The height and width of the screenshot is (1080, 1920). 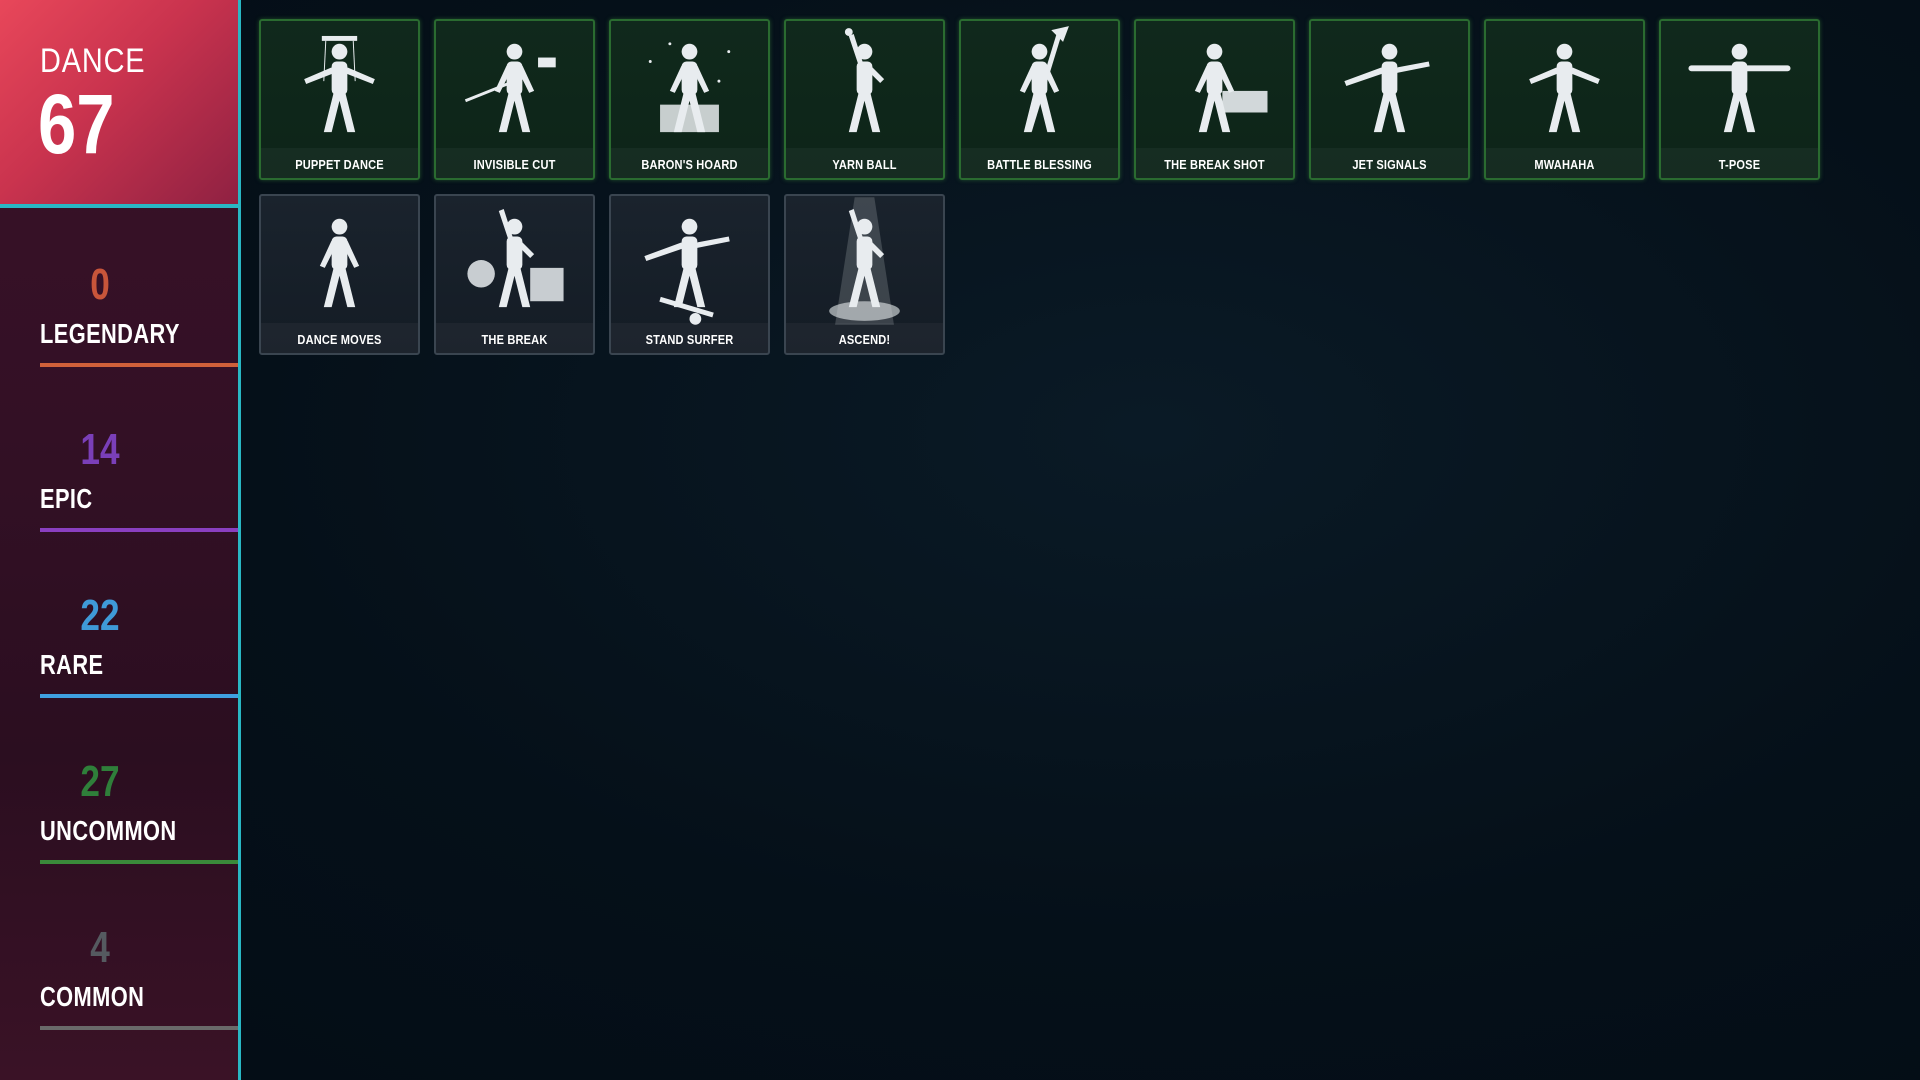 I want to click on emote-tile: THE BREAK, so click(x=514, y=274).